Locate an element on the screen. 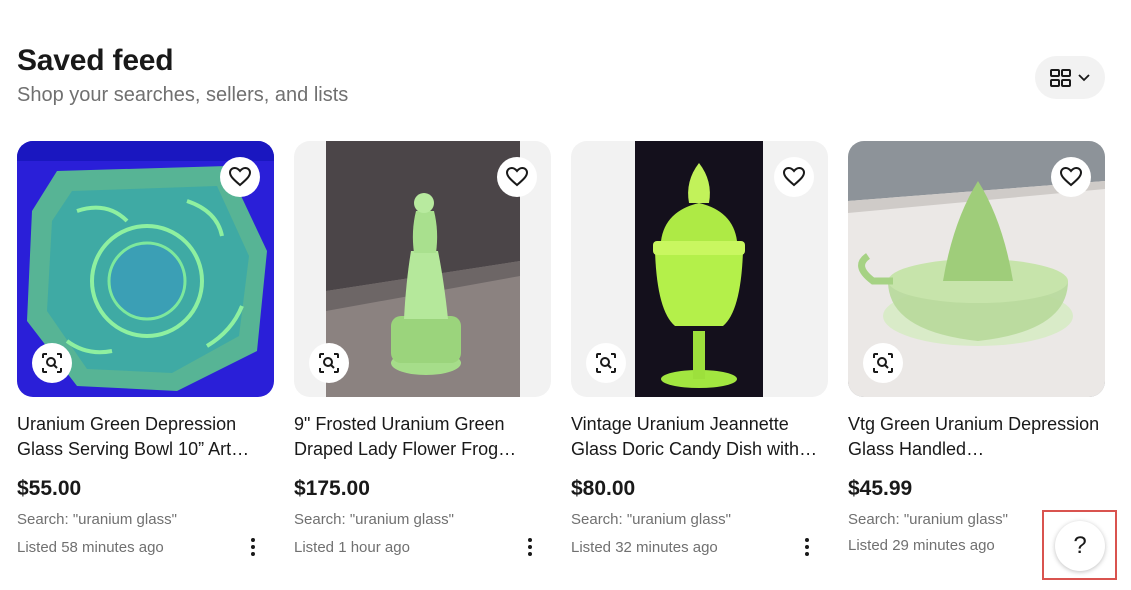 The image size is (1131, 590). item-listed-time: Listed 29 minutes ago is located at coordinates (921, 545).